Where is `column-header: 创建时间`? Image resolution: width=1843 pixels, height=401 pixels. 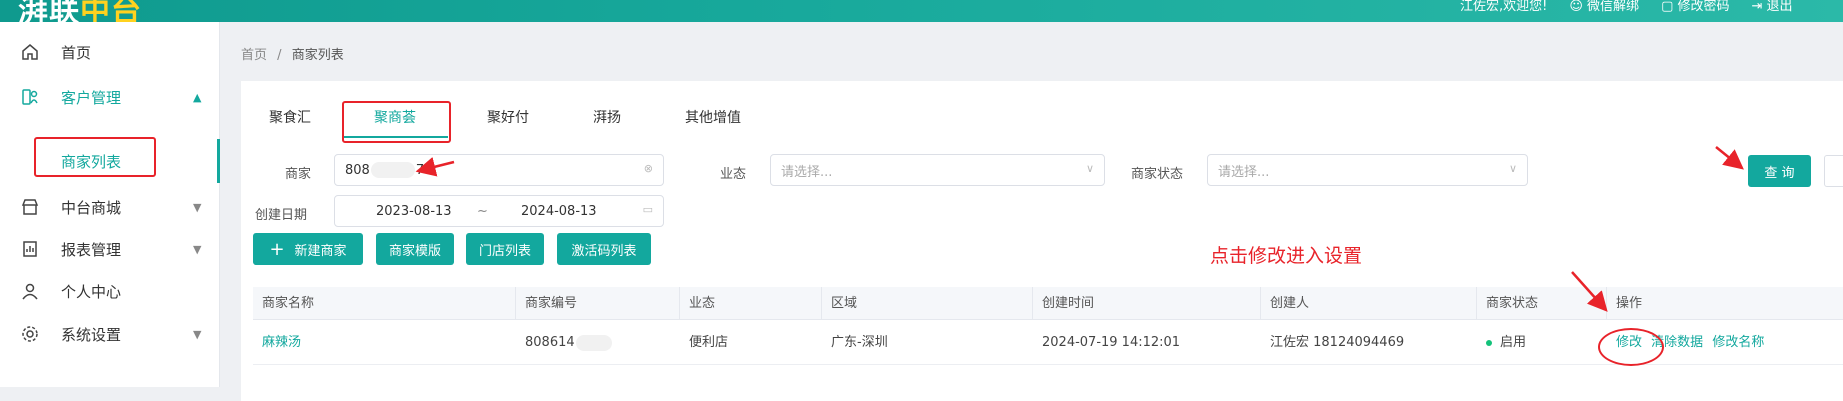
column-header: 创建时间 is located at coordinates (1147, 303).